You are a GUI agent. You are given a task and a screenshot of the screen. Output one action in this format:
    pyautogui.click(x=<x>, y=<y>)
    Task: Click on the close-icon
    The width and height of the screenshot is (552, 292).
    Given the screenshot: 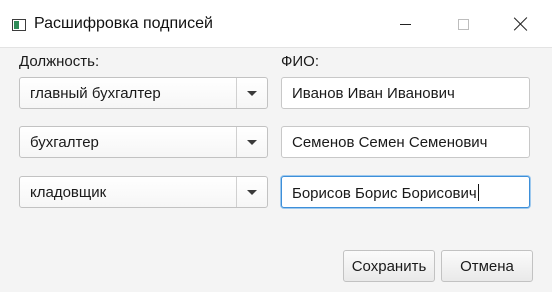 What is the action you would take?
    pyautogui.click(x=521, y=24)
    